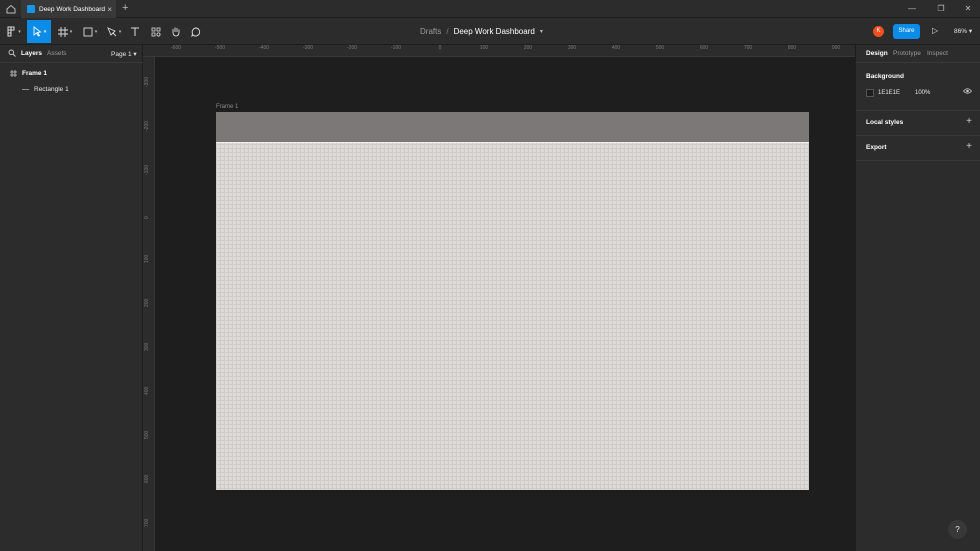  I want to click on home-icon, so click(11, 9).